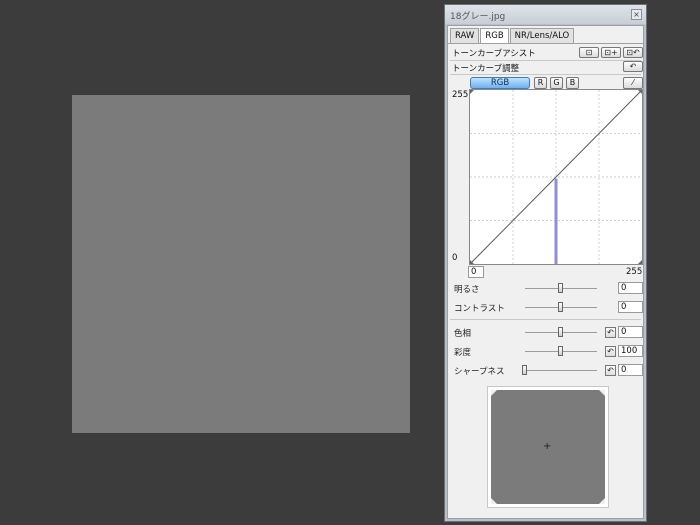 The image size is (700, 525). I want to click on curve-y-max-label: 255, so click(460, 95).